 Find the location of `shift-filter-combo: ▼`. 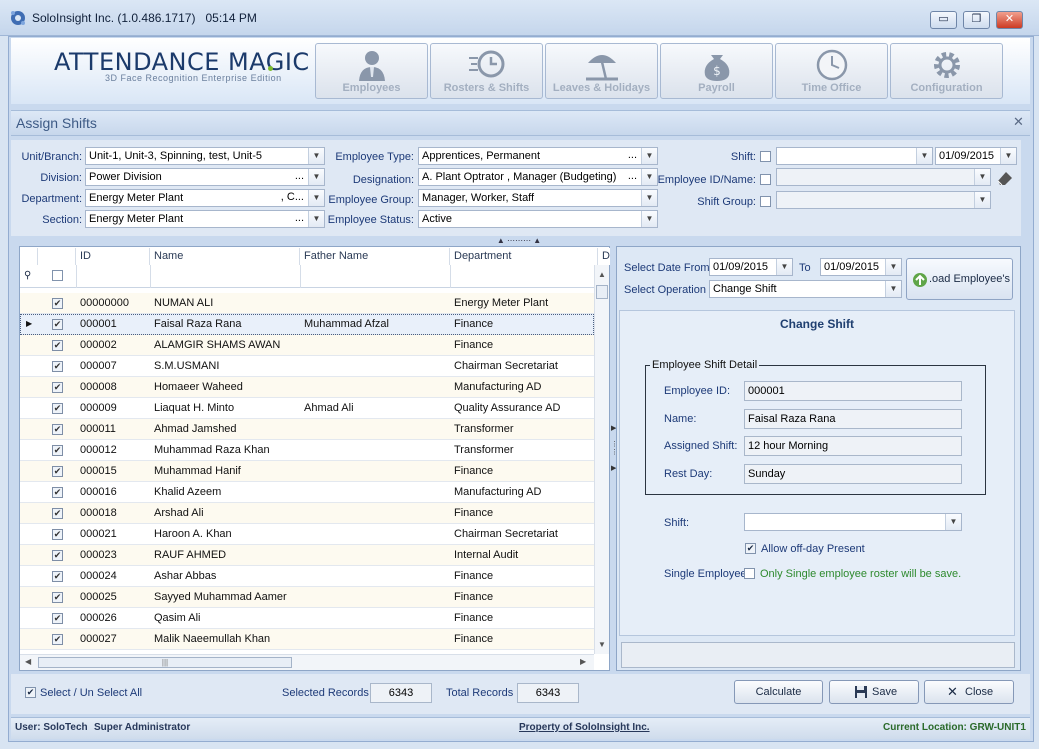

shift-filter-combo: ▼ is located at coordinates (854, 156).